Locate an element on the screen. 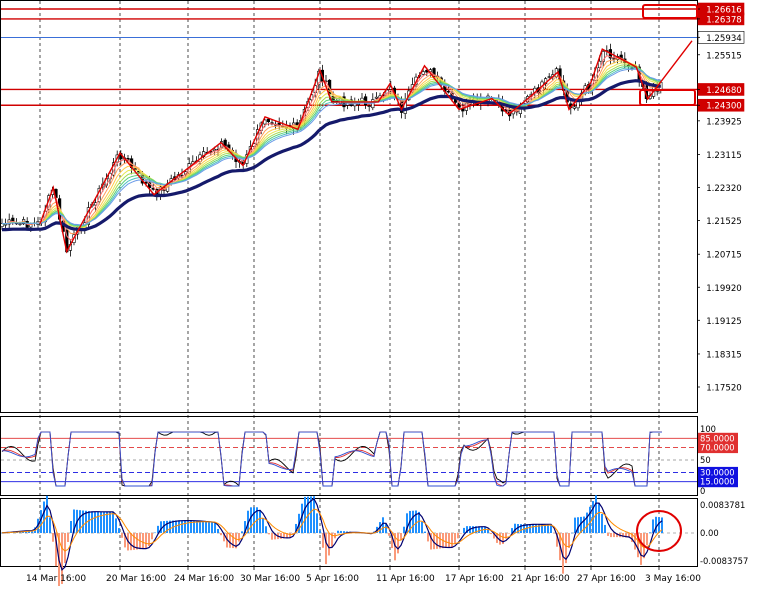 This screenshot has height=590, width=768. price-tick-label: 1.23925 is located at coordinates (724, 122).